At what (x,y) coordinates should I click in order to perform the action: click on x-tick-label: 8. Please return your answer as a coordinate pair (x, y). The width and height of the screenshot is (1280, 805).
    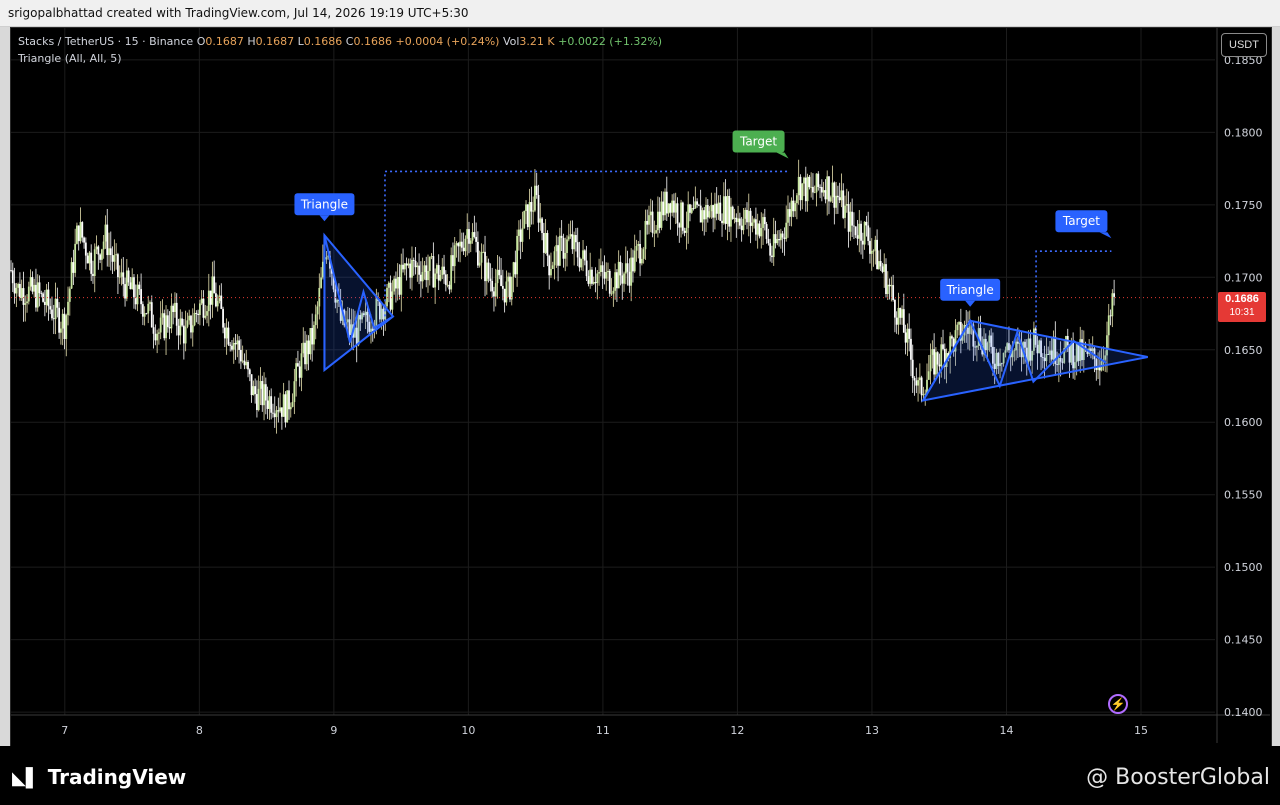
    Looking at the image, I should click on (199, 730).